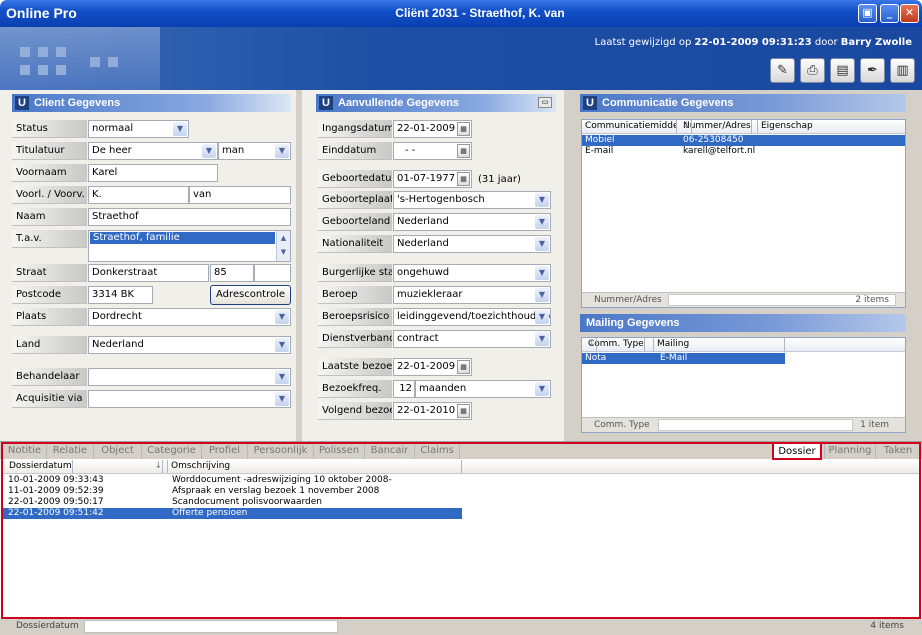 The image size is (922, 635). What do you see at coordinates (390, 451) in the screenshot?
I see `tab-bancair: Bancair` at bounding box center [390, 451].